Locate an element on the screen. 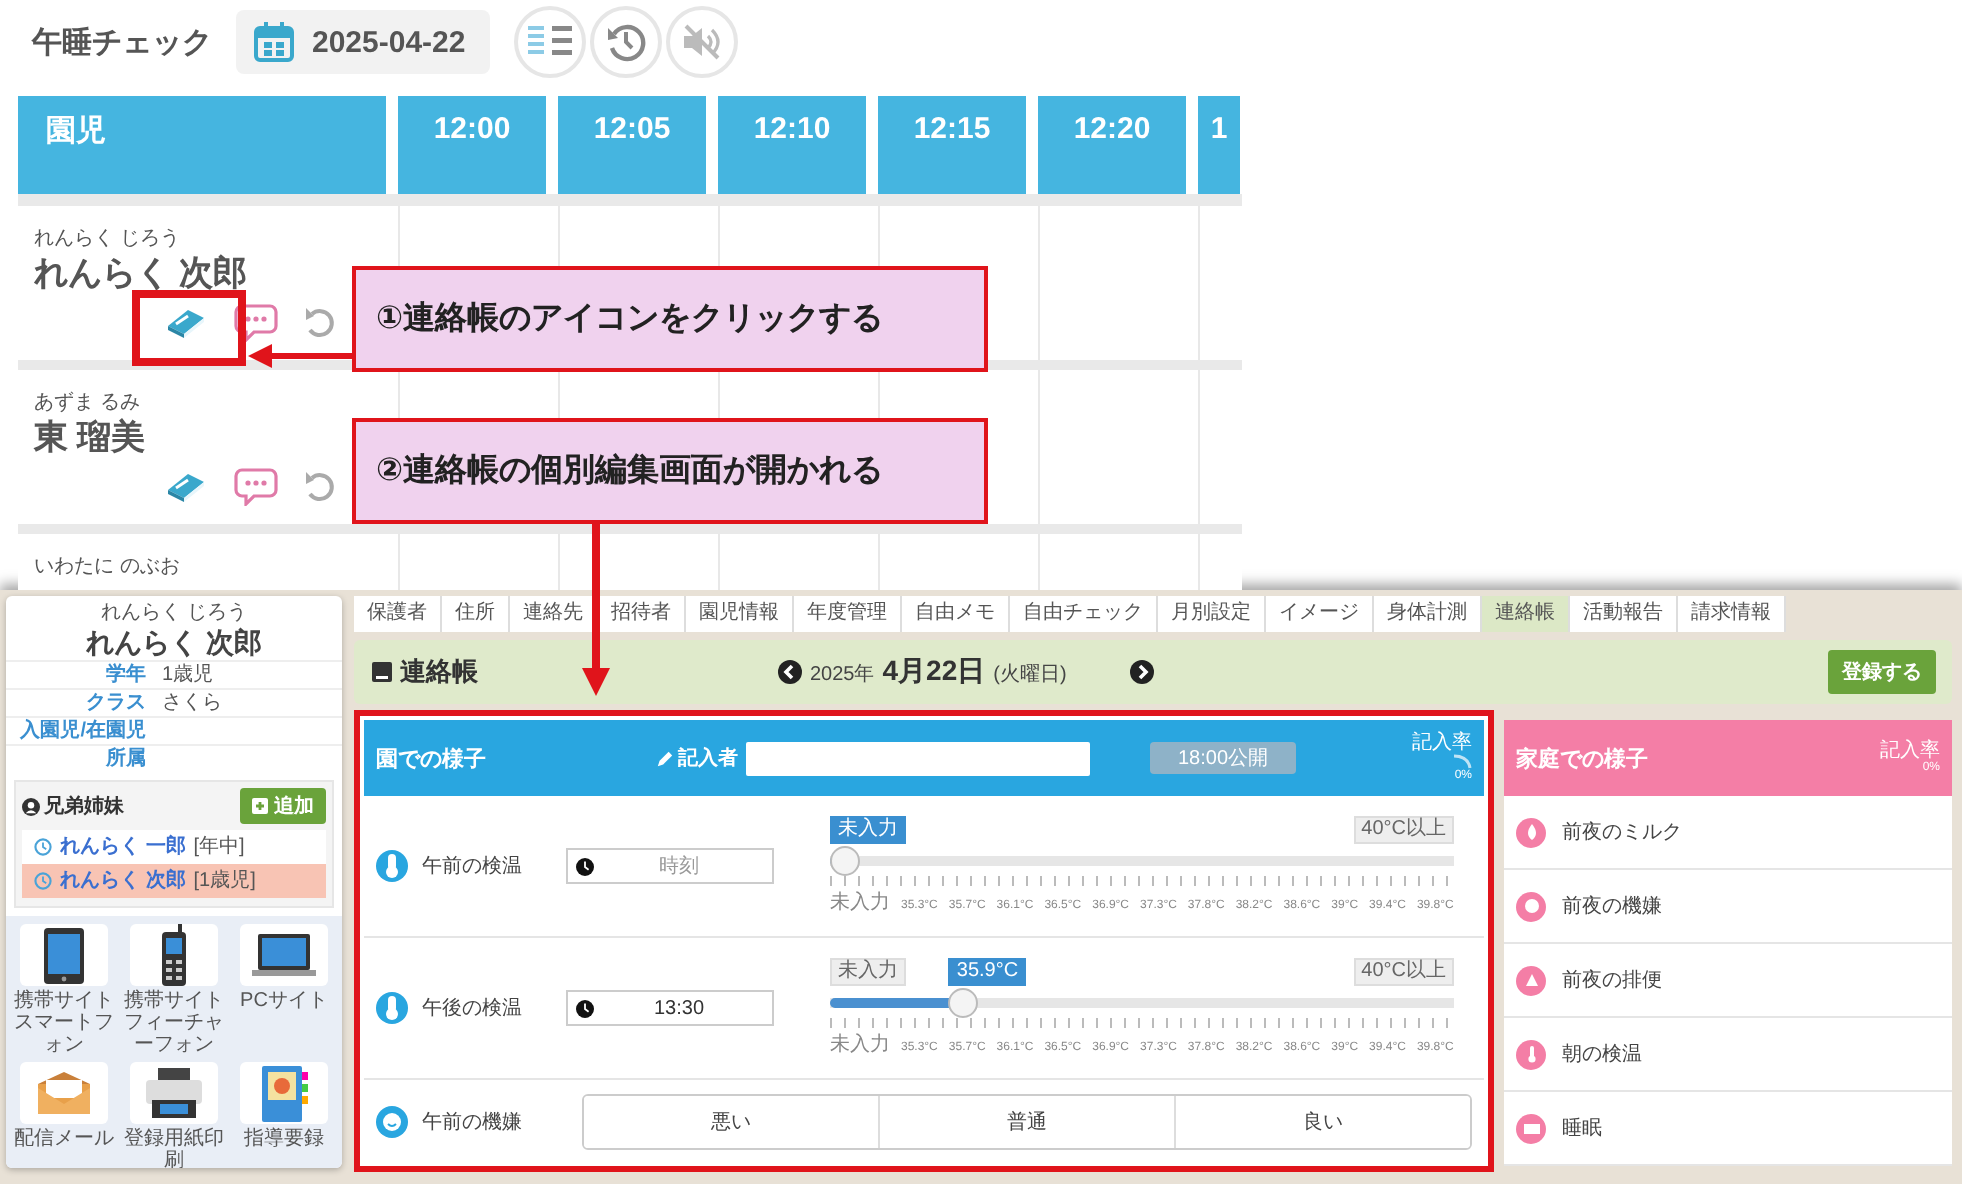  date-picker: 2025-04-22 is located at coordinates (363, 42).